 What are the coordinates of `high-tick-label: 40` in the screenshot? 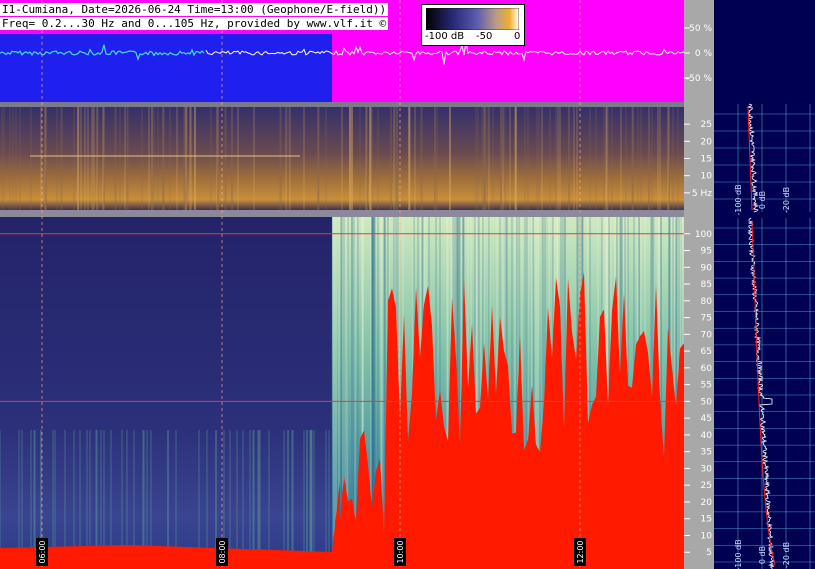 It's located at (707, 436).